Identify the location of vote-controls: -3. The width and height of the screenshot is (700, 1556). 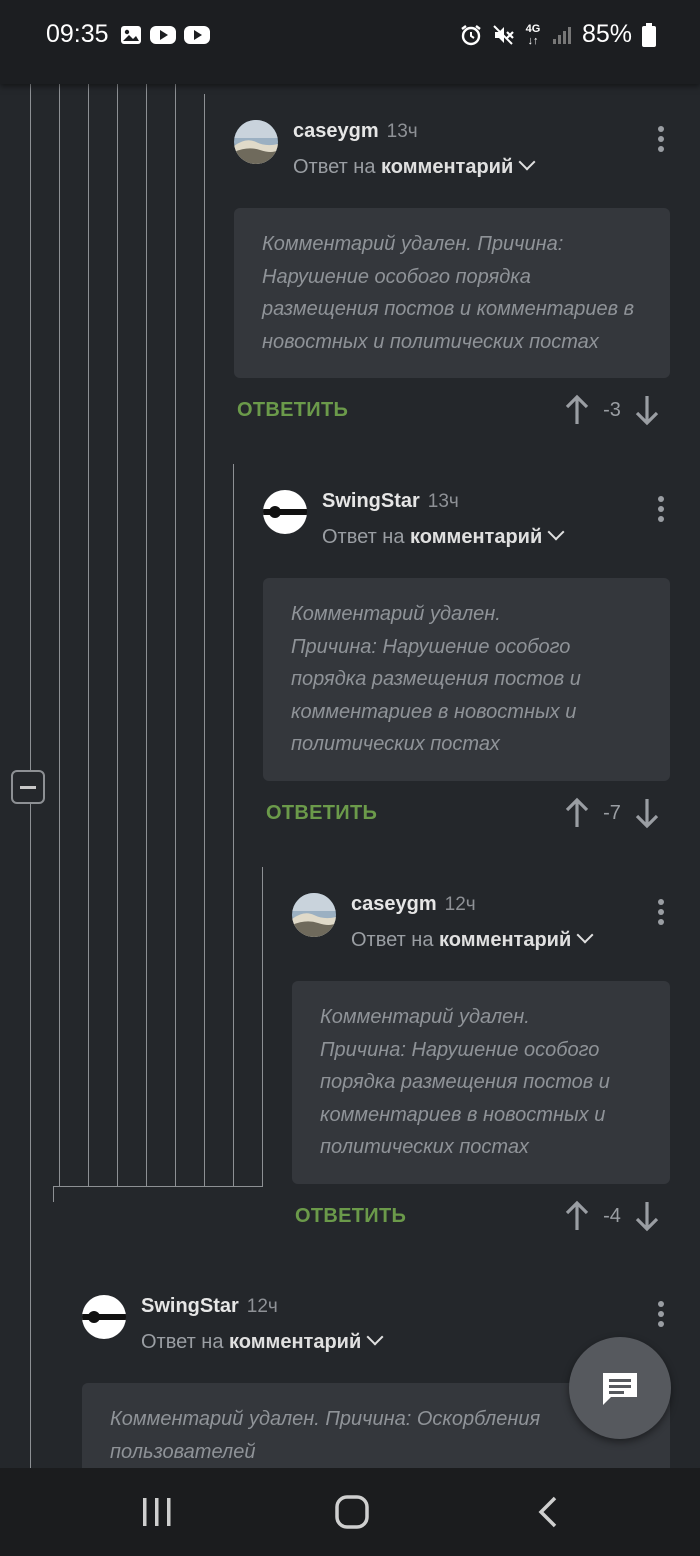
(612, 410).